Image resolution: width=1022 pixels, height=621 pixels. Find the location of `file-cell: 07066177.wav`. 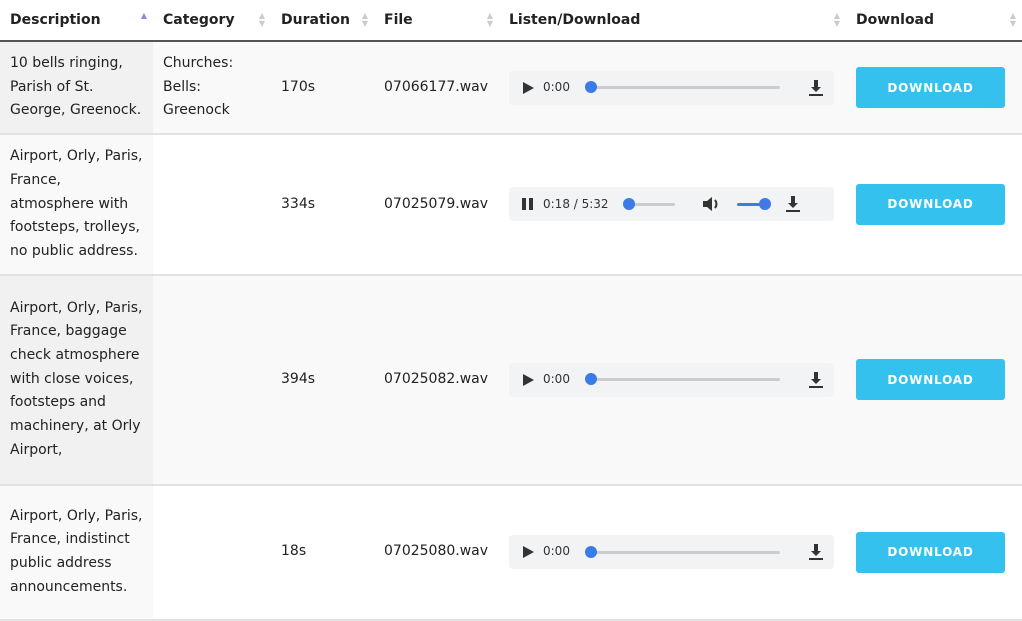

file-cell: 07066177.wav is located at coordinates (436, 88).